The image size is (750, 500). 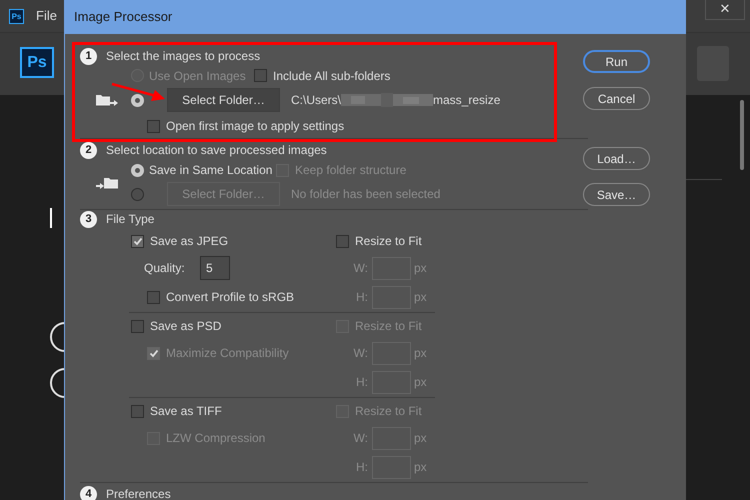 What do you see at coordinates (210, 170) in the screenshot?
I see `radio-label: Save in Same Location` at bounding box center [210, 170].